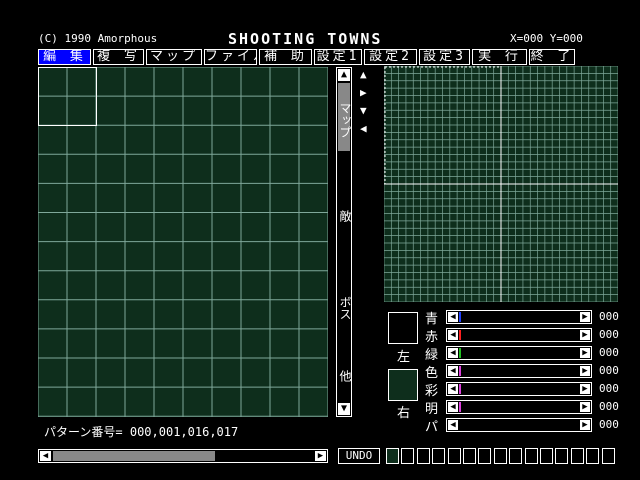 This screenshot has height=480, width=640. What do you see at coordinates (344, 242) in the screenshot?
I see `map-layer-scrollbar: ▲ マップ 敵 ボス 他 ▼` at bounding box center [344, 242].